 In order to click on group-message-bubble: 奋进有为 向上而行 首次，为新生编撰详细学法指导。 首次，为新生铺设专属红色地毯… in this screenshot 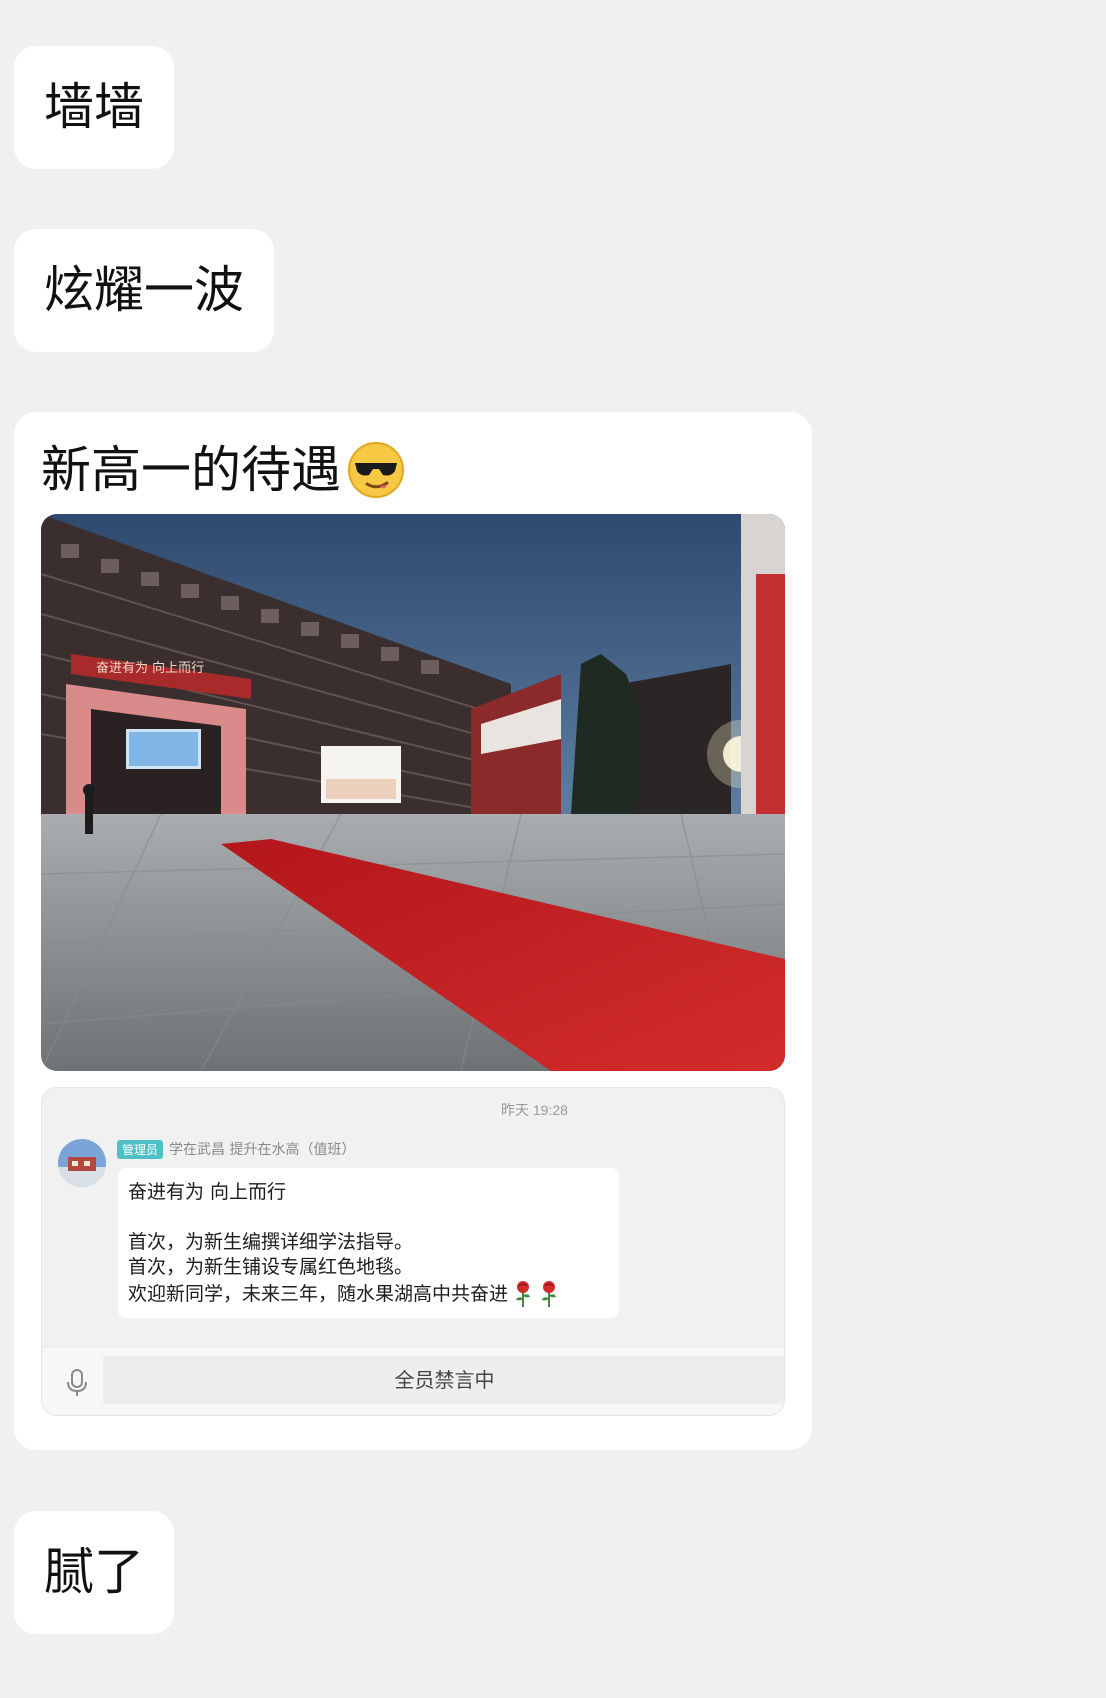, I will do `click(368, 1243)`.